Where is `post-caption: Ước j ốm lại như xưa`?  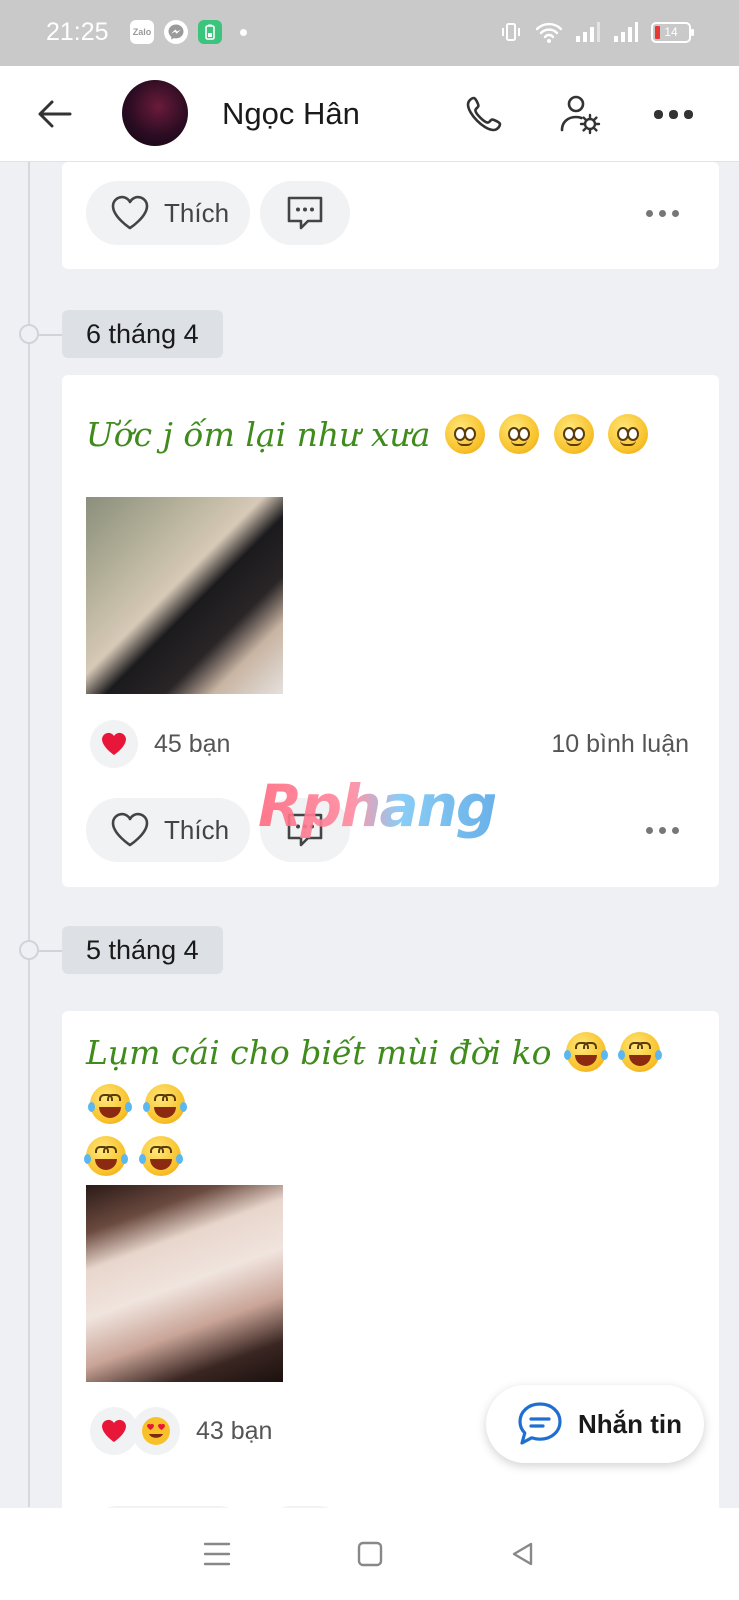 post-caption: Ước j ốm lại như xưa is located at coordinates (258, 434).